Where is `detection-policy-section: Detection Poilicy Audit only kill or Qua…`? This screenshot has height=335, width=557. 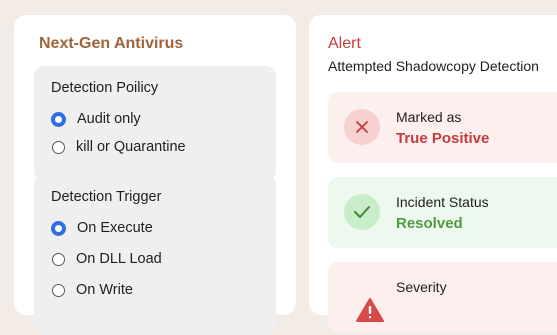
detection-policy-section: Detection Poilicy Audit only kill or Qua… is located at coordinates (155, 123).